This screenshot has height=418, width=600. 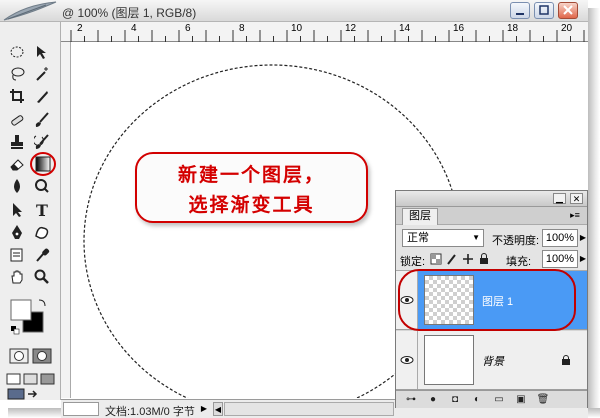 I want to click on screen-mode-buttons, so click(x=31, y=379).